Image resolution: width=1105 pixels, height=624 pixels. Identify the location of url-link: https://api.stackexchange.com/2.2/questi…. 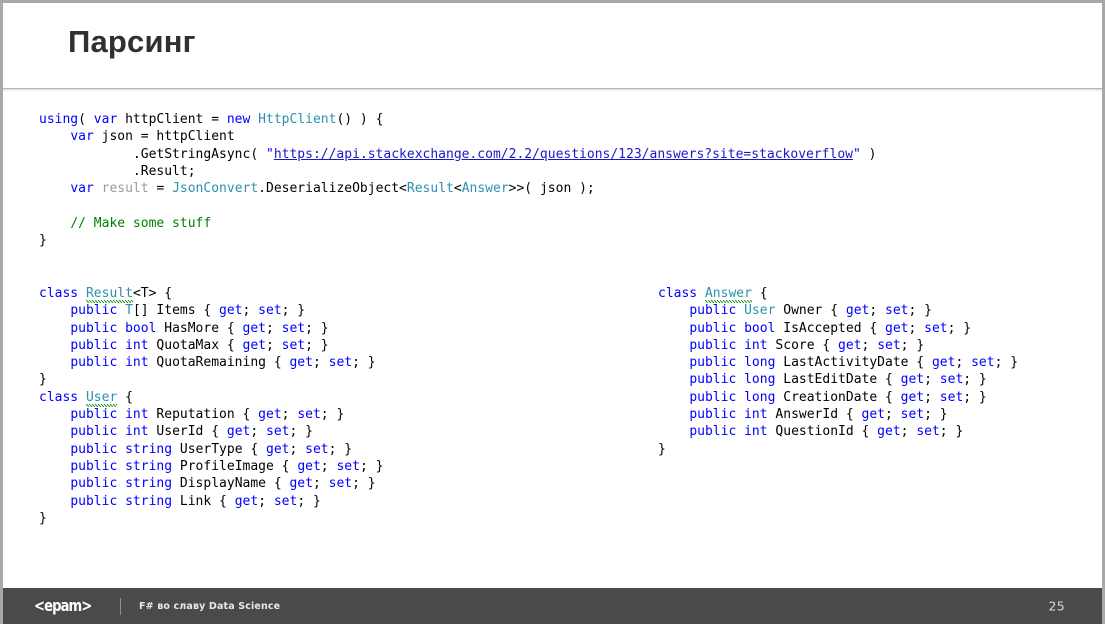
(563, 154).